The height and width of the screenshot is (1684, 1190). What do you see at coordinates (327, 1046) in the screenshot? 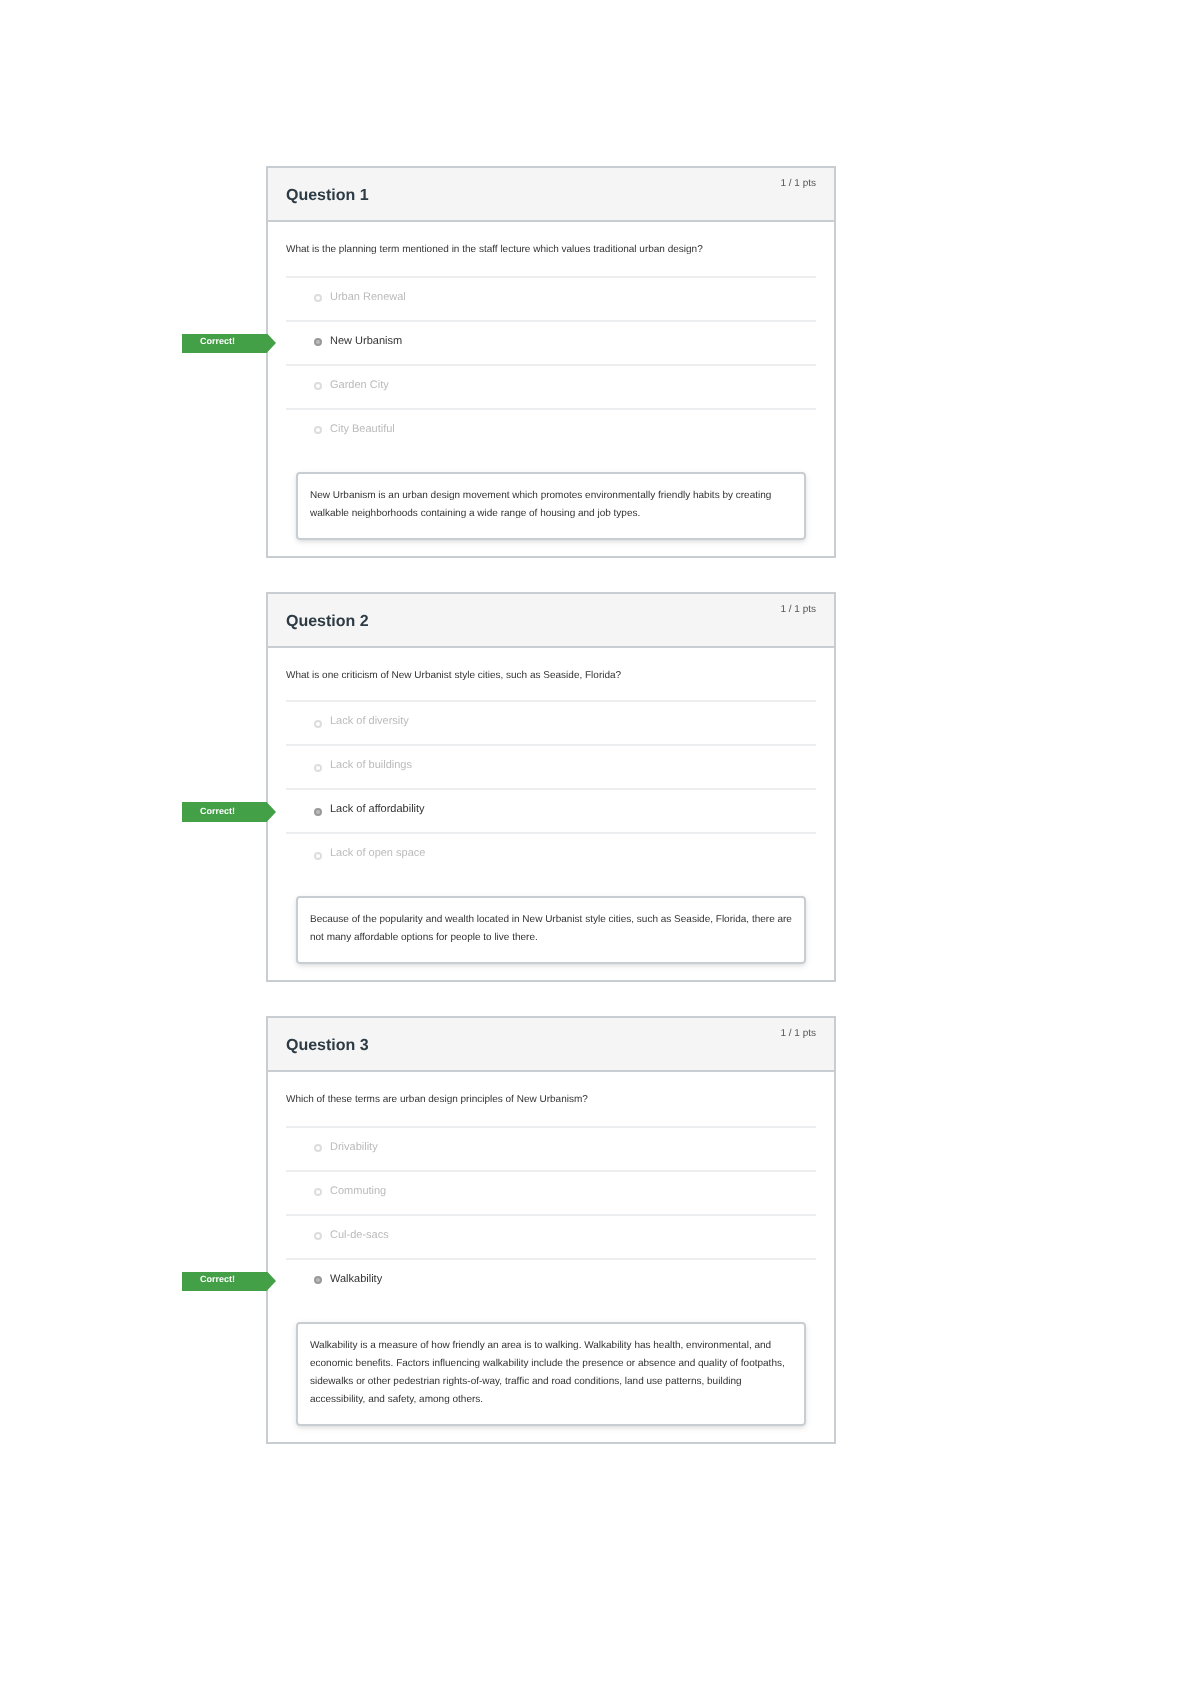
I see `question-title: Question 3` at bounding box center [327, 1046].